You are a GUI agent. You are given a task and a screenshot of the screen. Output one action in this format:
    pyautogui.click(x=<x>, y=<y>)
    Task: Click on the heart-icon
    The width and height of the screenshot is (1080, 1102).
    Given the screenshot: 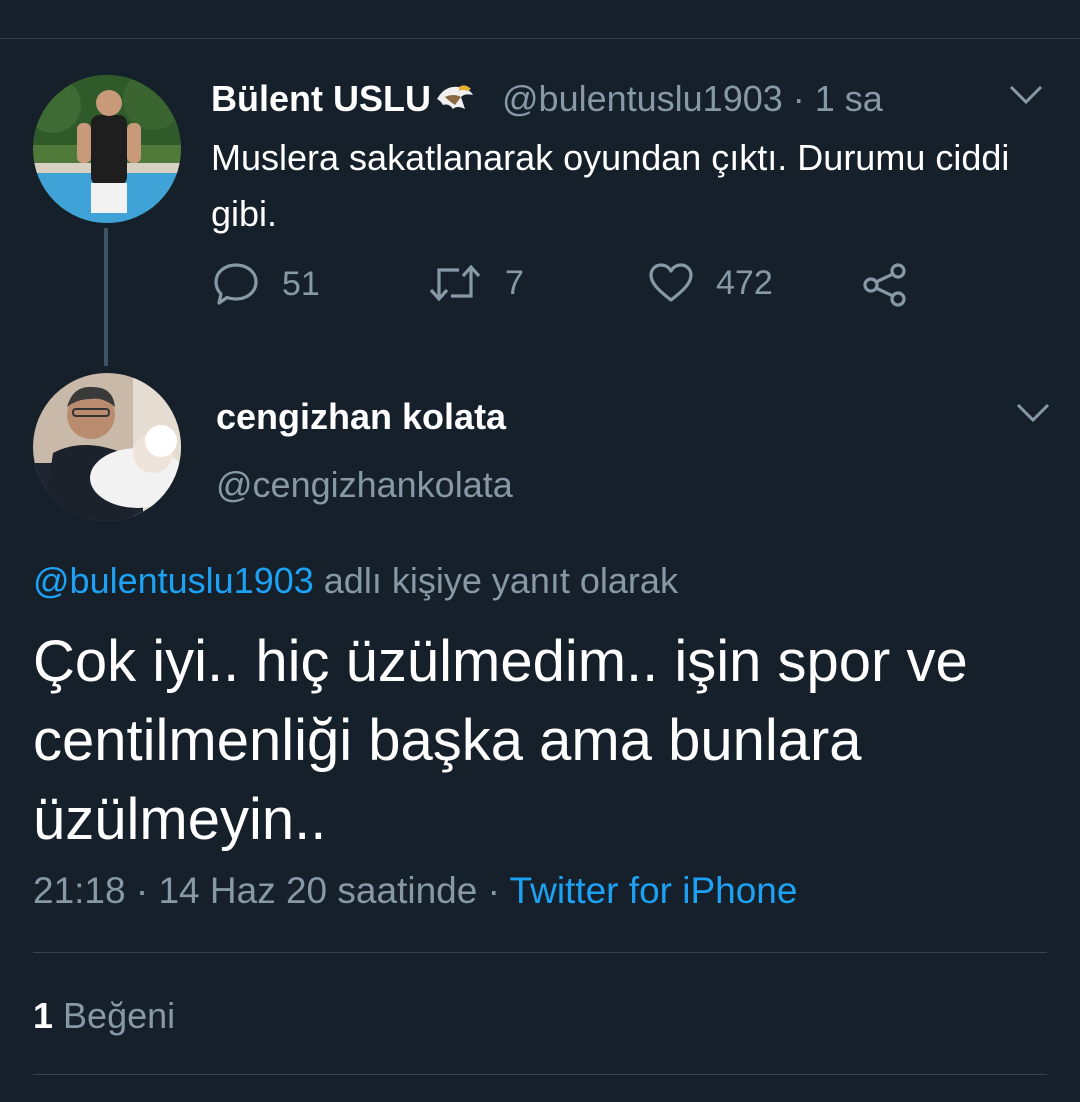 What is the action you would take?
    pyautogui.click(x=671, y=282)
    